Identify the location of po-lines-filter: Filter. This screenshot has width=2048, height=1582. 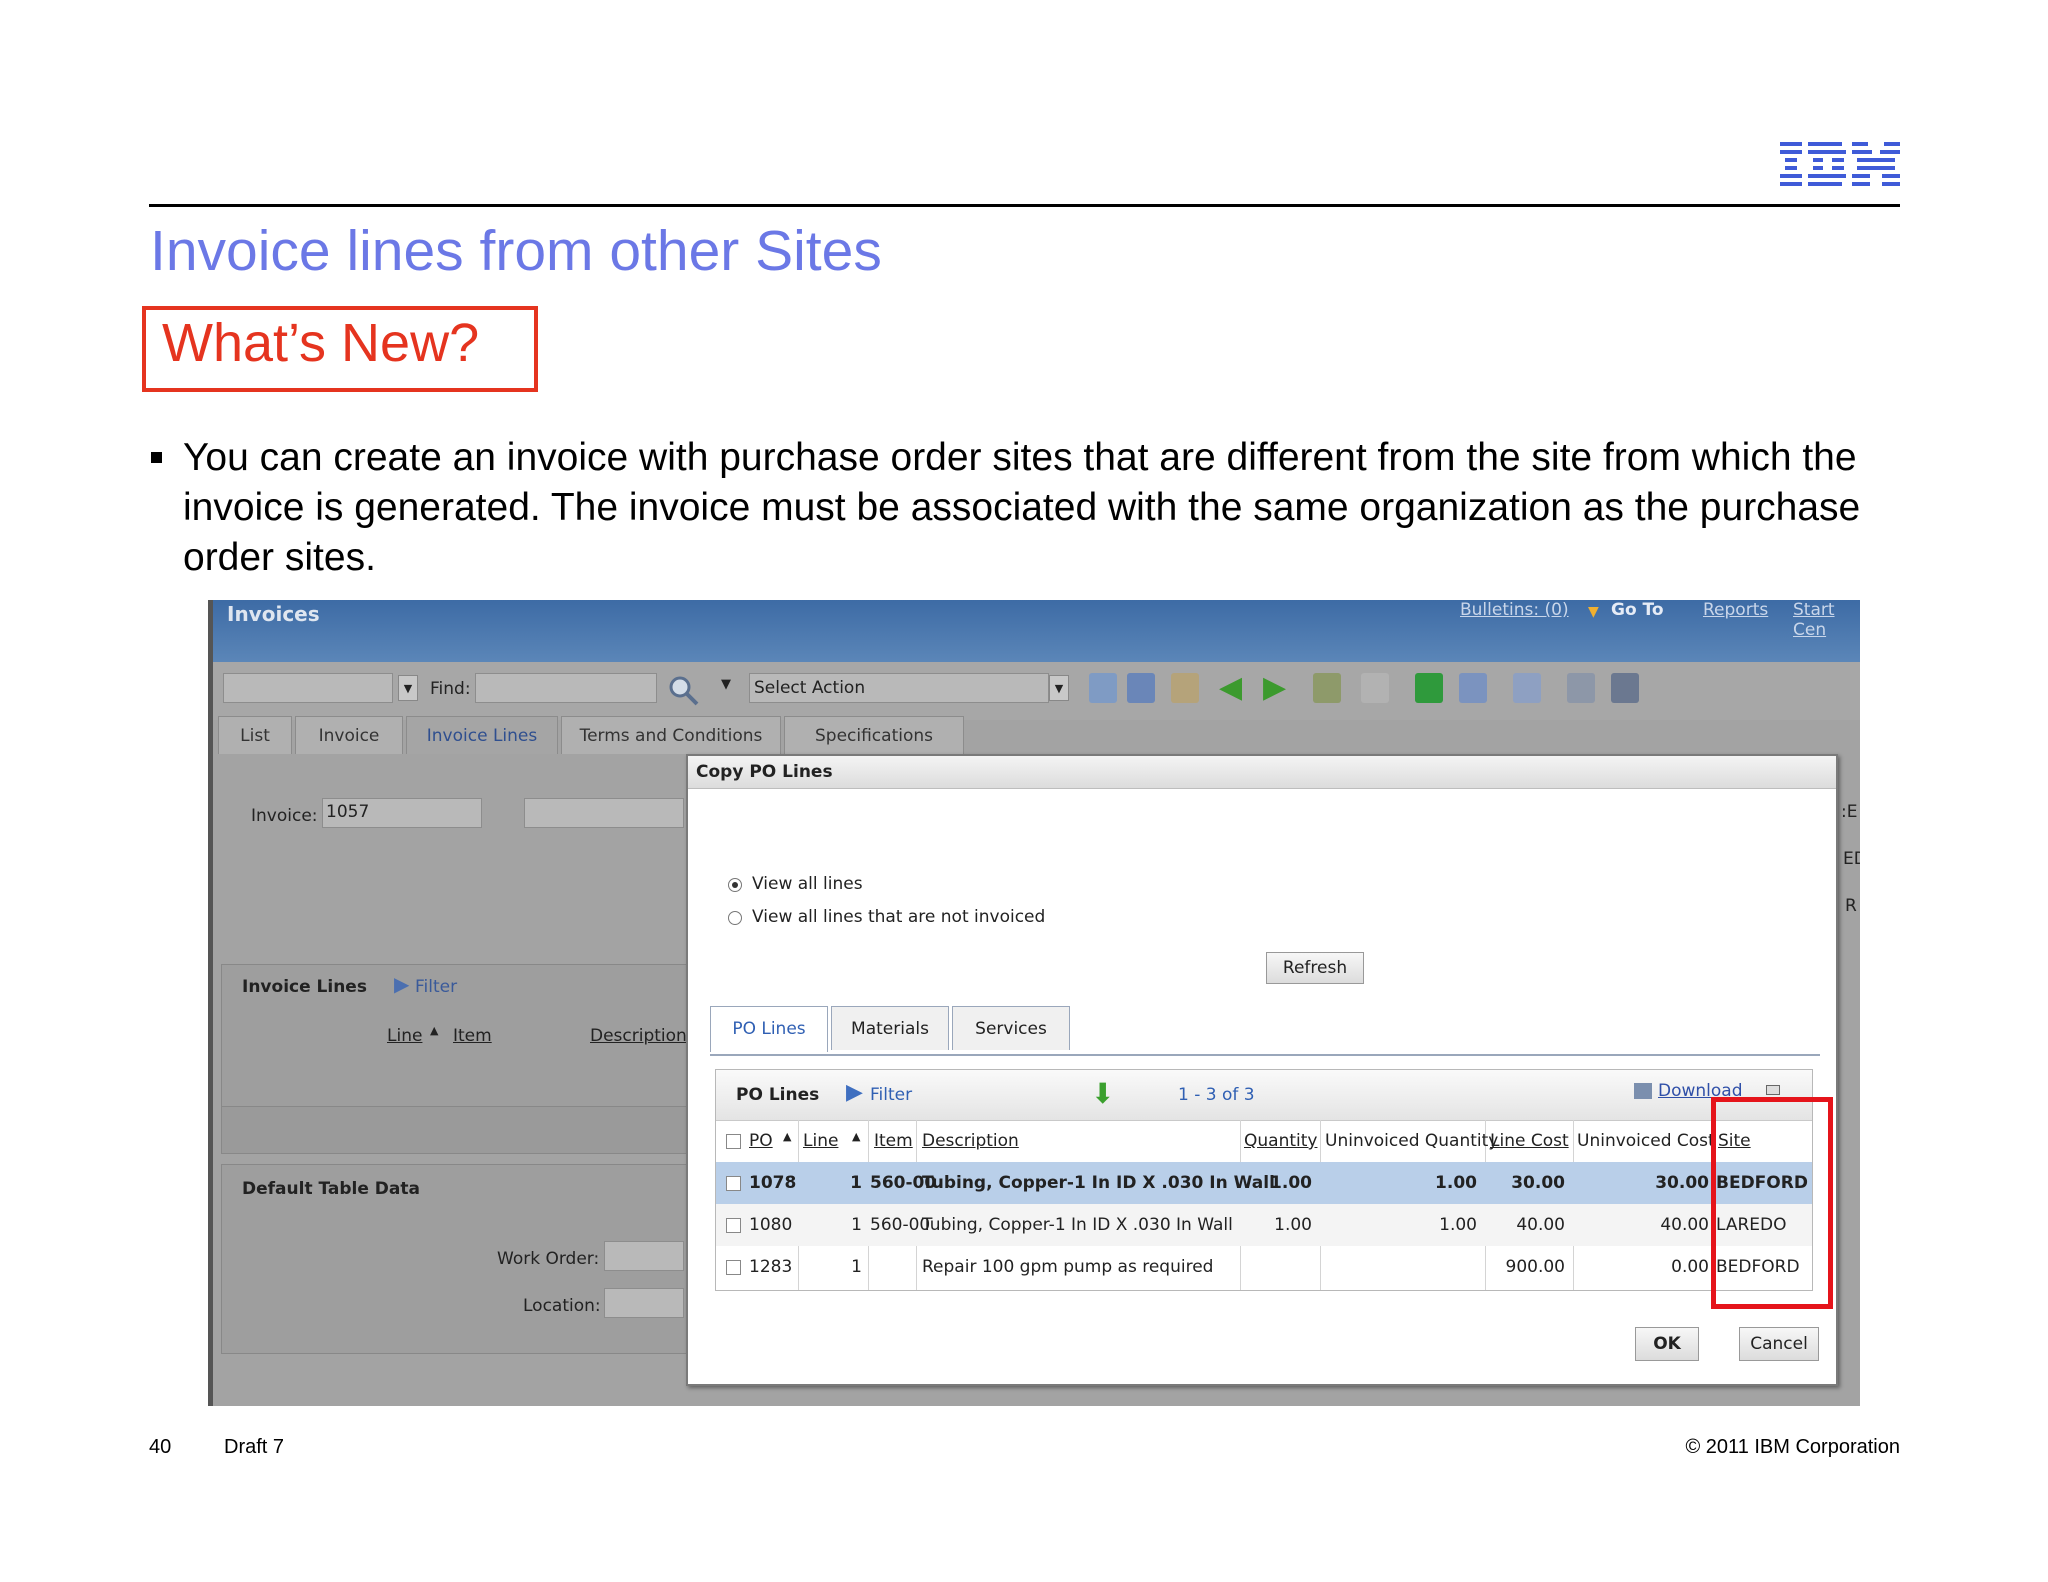
(891, 1095).